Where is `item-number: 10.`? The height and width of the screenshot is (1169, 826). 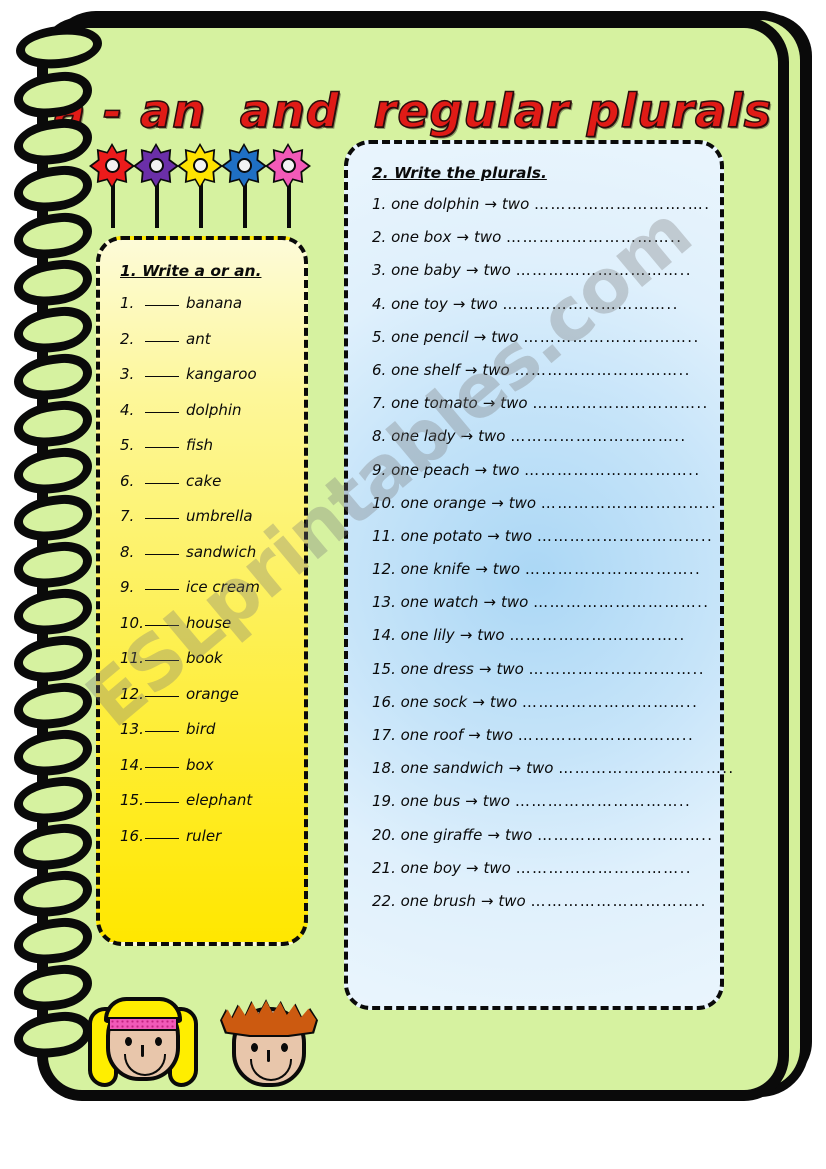 item-number: 10. is located at coordinates (132, 622).